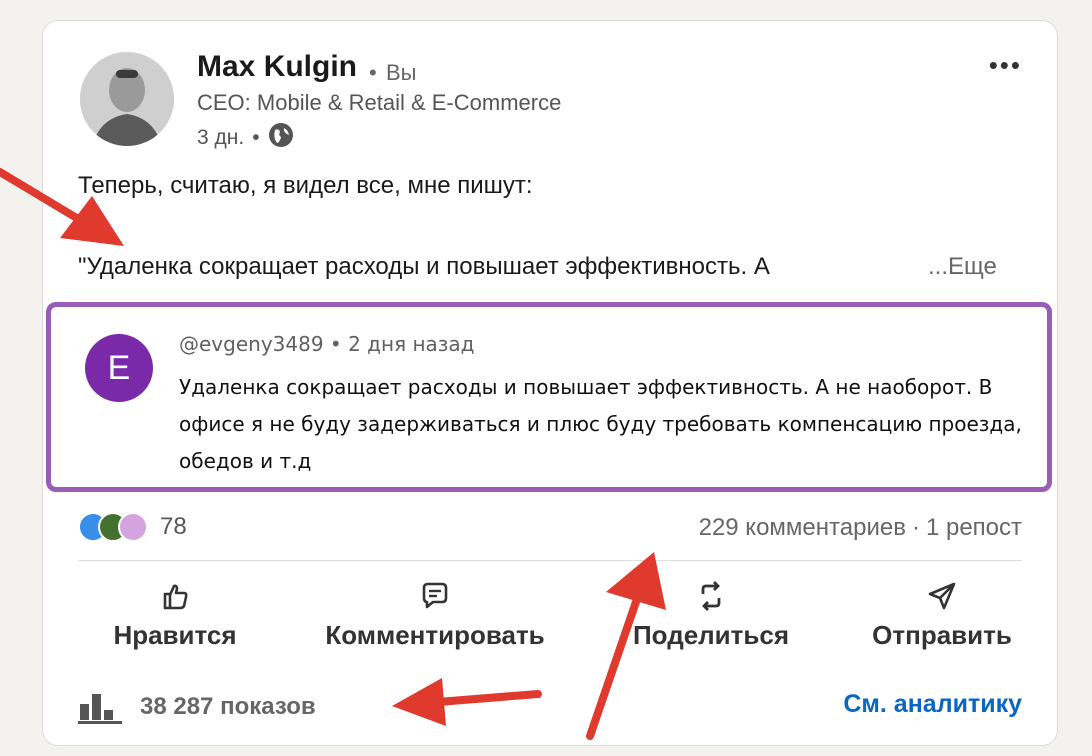 The image size is (1092, 756). I want to click on like-button: Нравится, so click(175, 615).